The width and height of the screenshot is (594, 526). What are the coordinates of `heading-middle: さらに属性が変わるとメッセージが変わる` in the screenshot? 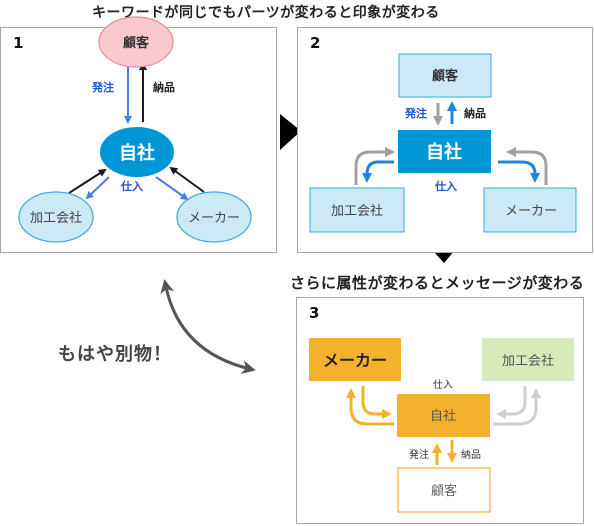 It's located at (437, 283).